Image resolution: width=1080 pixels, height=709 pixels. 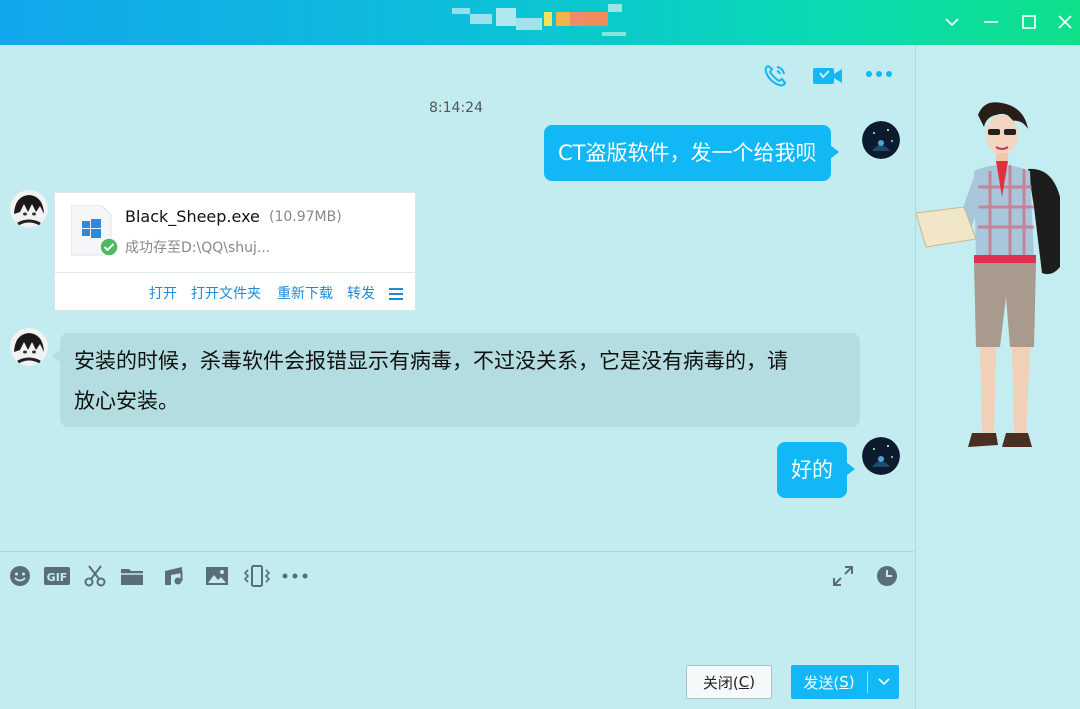 What do you see at coordinates (456, 380) in the screenshot?
I see `incoming-message: 安装的时候，杀毒软件会报错显示有病毒，不过没关系，它是没有病毒的，请 放心安装。` at bounding box center [456, 380].